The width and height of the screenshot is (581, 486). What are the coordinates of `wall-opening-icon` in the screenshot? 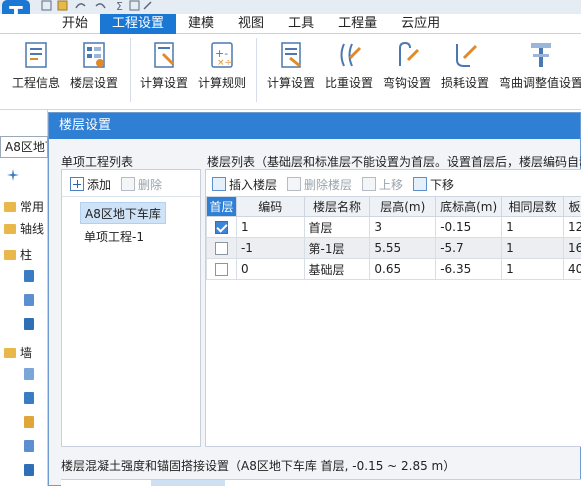 It's located at (29, 446).